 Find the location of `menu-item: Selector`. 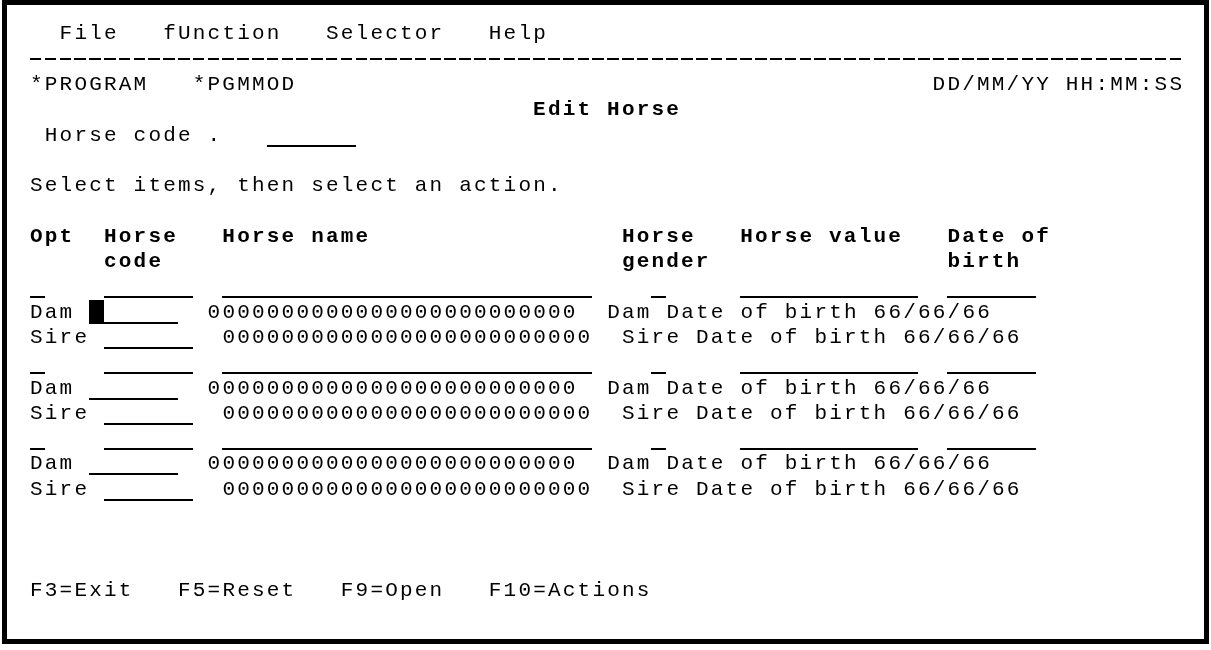

menu-item: Selector is located at coordinates (385, 34).